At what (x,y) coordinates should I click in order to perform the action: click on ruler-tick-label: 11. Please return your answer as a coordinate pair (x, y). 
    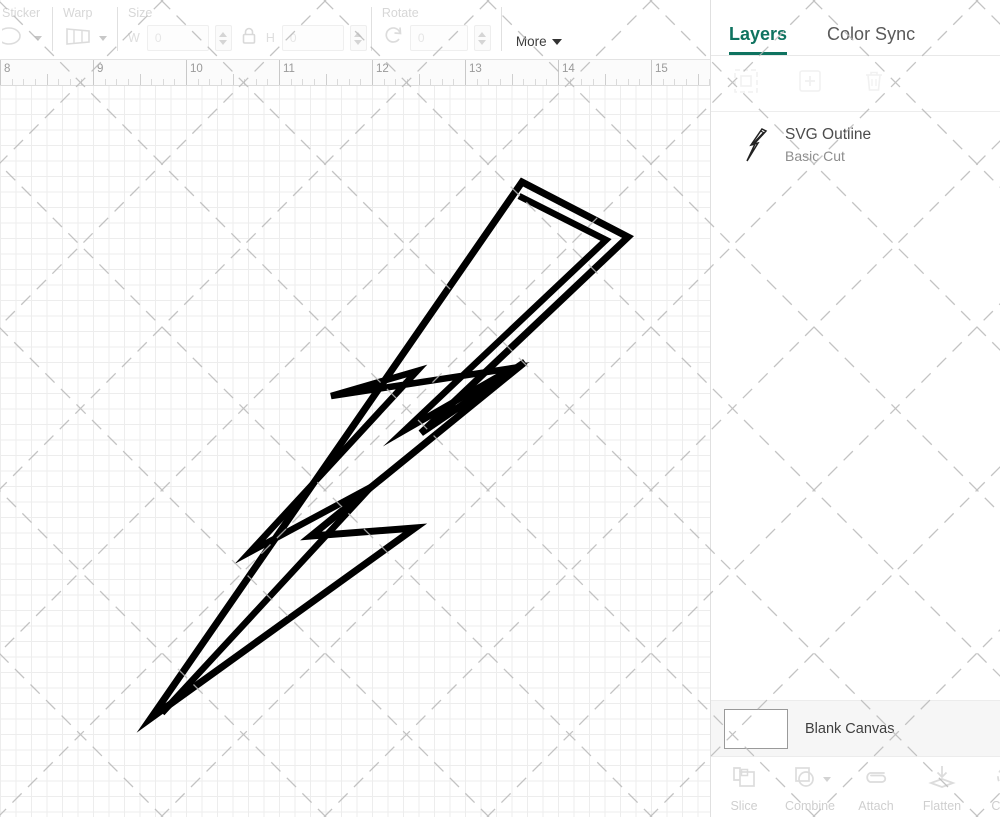
    Looking at the image, I should click on (289, 69).